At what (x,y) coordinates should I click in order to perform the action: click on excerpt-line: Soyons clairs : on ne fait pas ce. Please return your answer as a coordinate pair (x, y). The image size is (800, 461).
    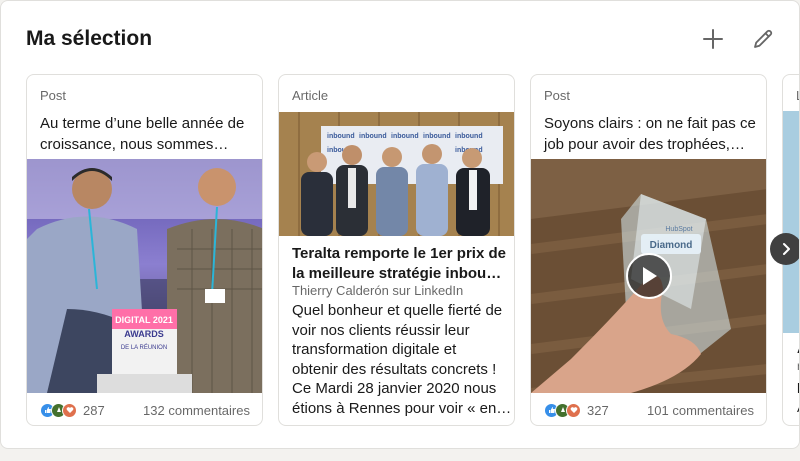
    Looking at the image, I should click on (650, 123).